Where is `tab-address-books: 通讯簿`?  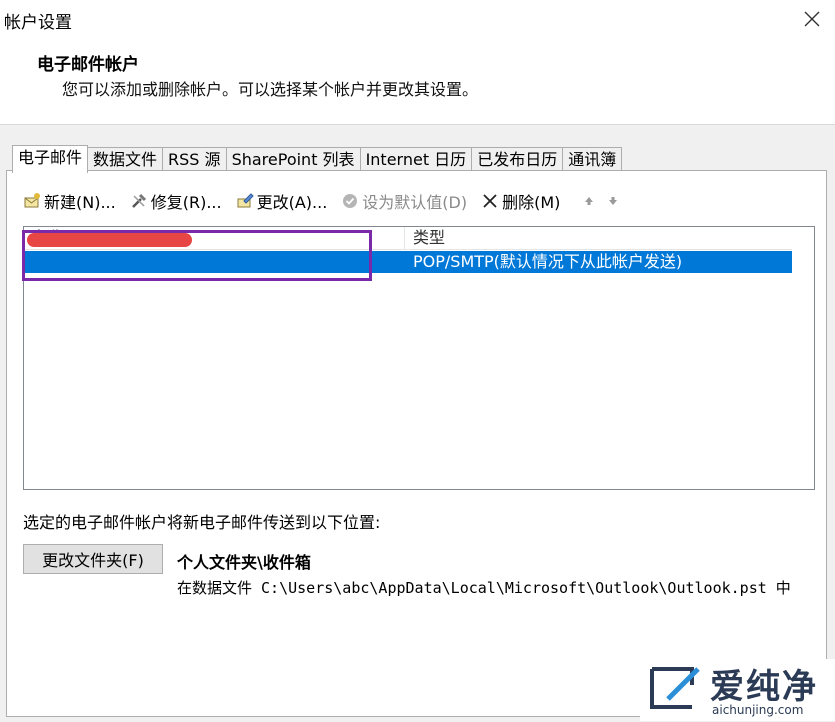
tab-address-books: 通讯簿 is located at coordinates (592, 159).